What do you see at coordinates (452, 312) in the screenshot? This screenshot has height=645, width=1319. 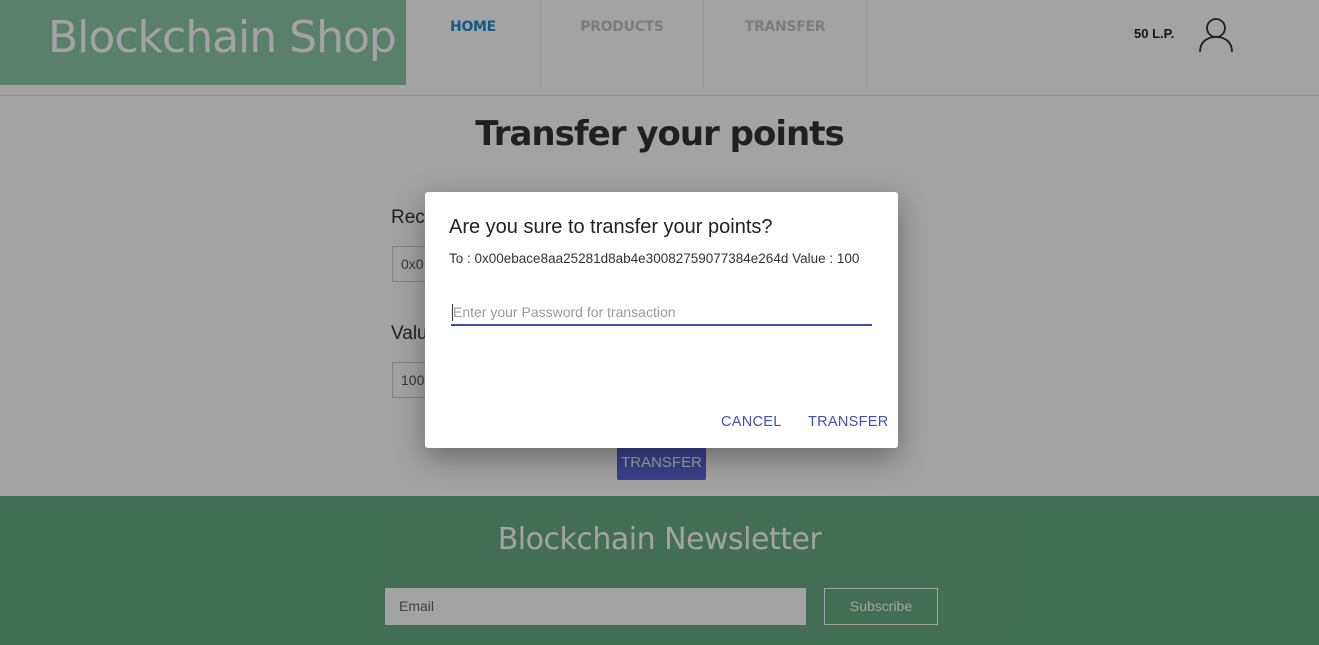 I see `text-caret` at bounding box center [452, 312].